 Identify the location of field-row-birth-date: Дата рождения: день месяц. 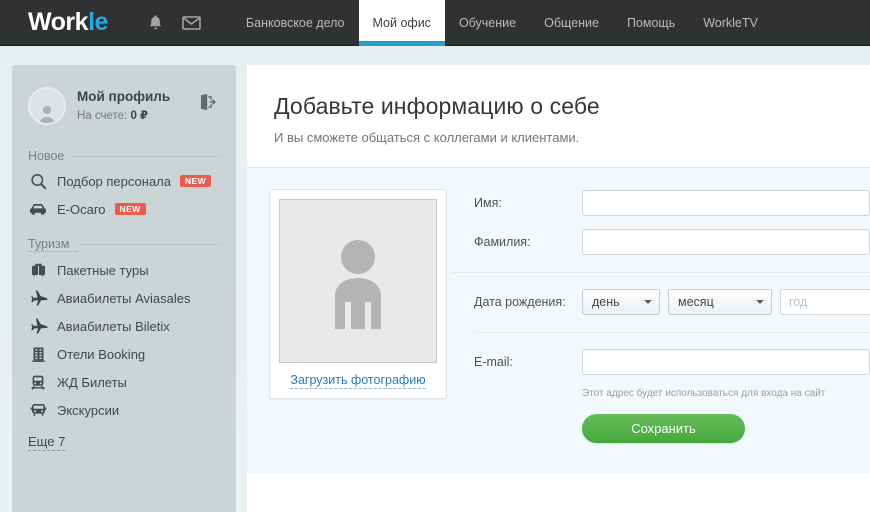
(672, 302).